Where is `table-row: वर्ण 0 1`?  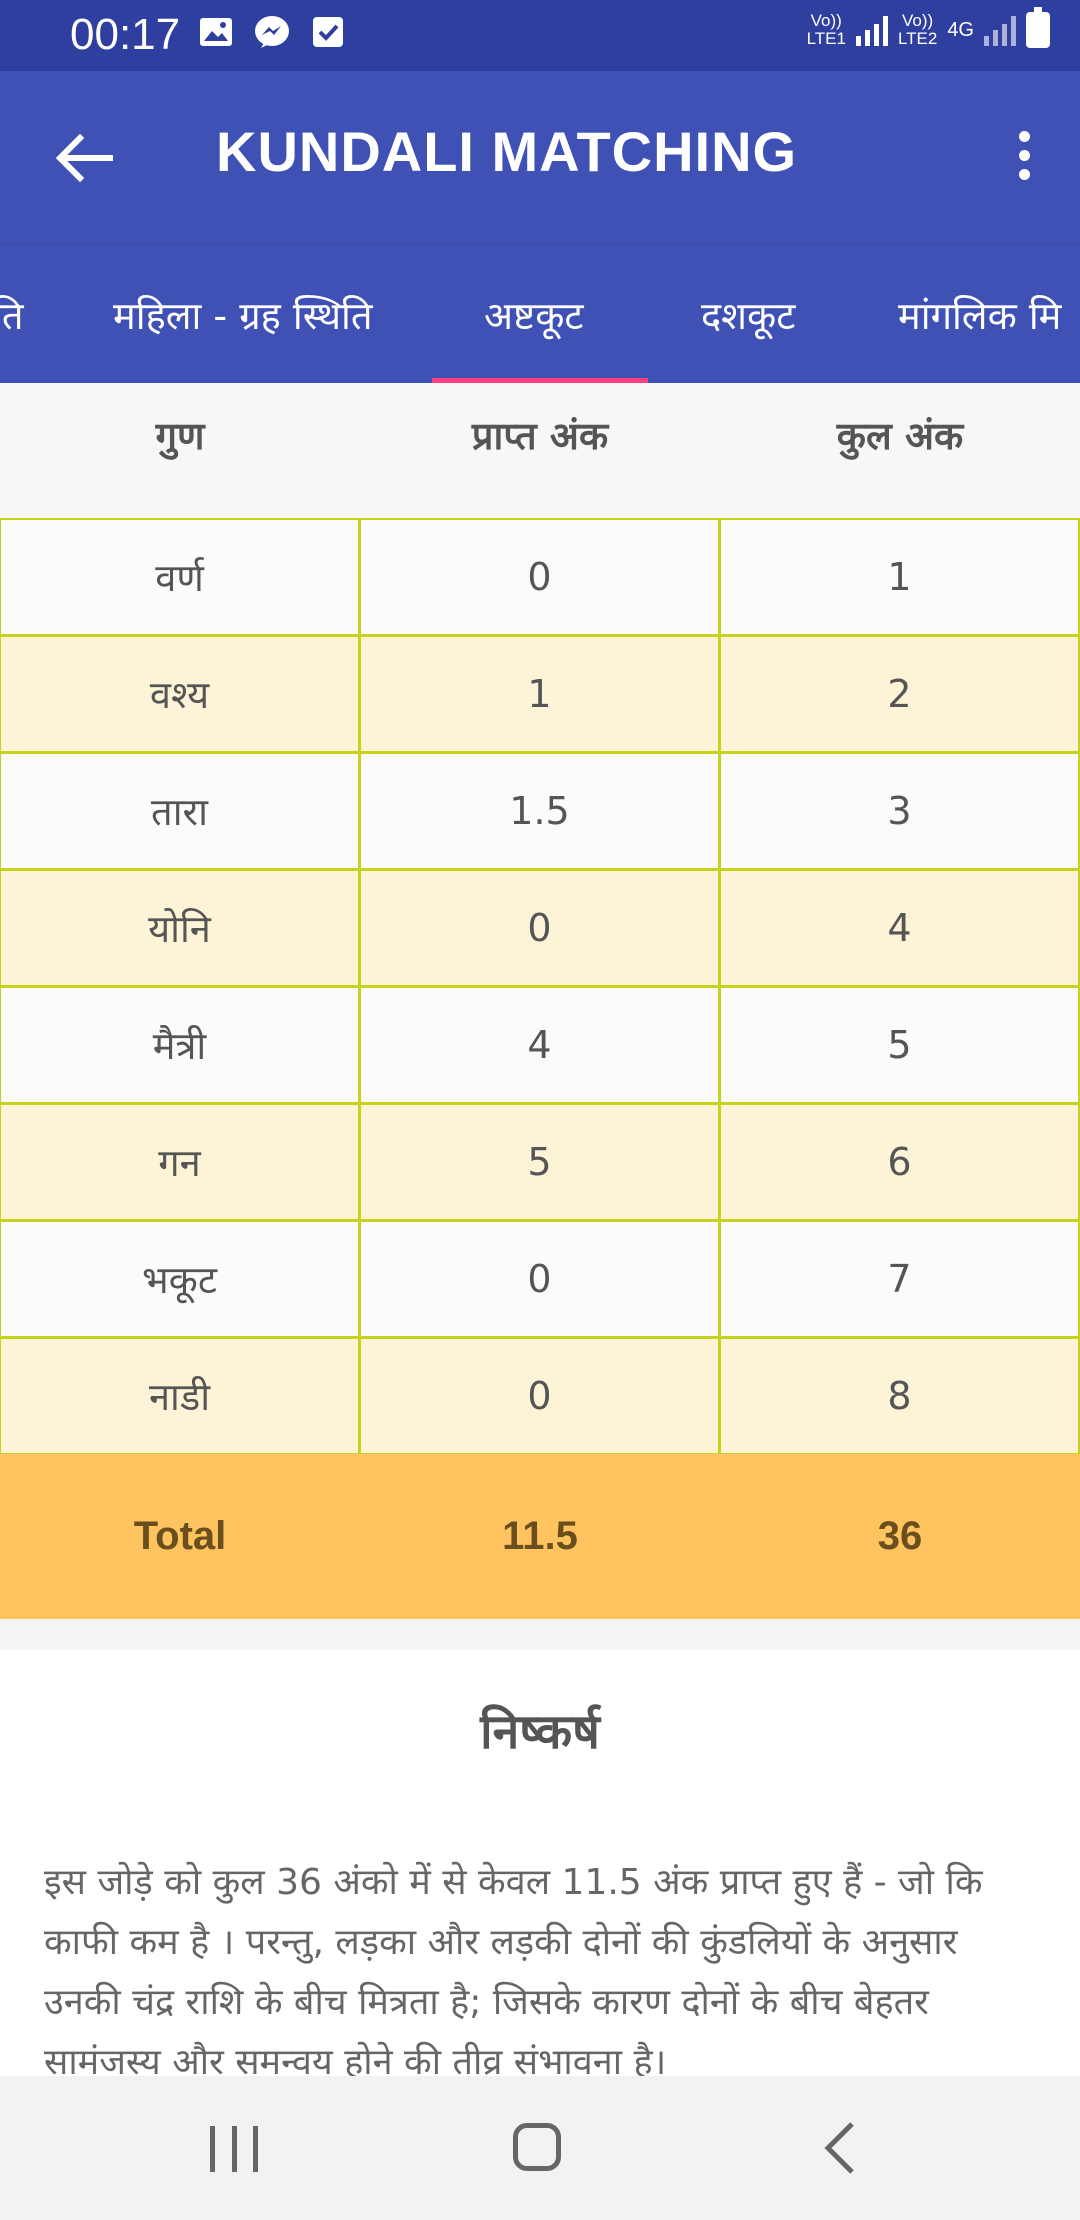 table-row: वर्ण 0 1 is located at coordinates (540, 577).